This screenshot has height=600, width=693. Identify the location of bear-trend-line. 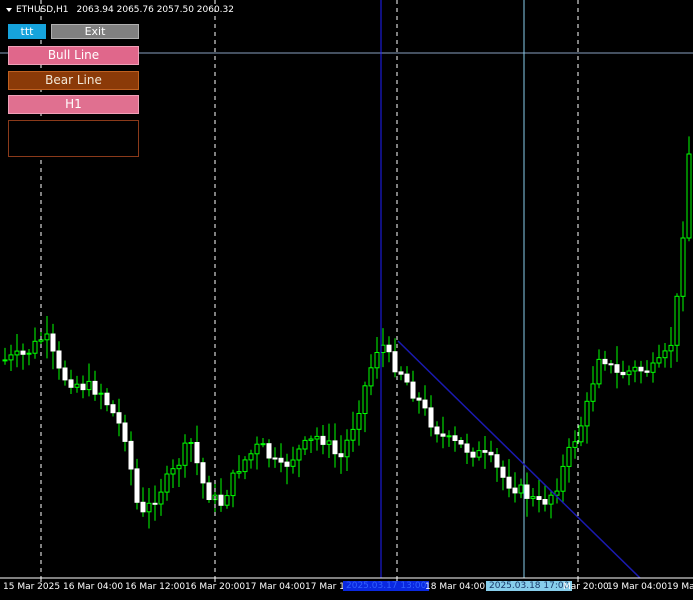
(519, 459).